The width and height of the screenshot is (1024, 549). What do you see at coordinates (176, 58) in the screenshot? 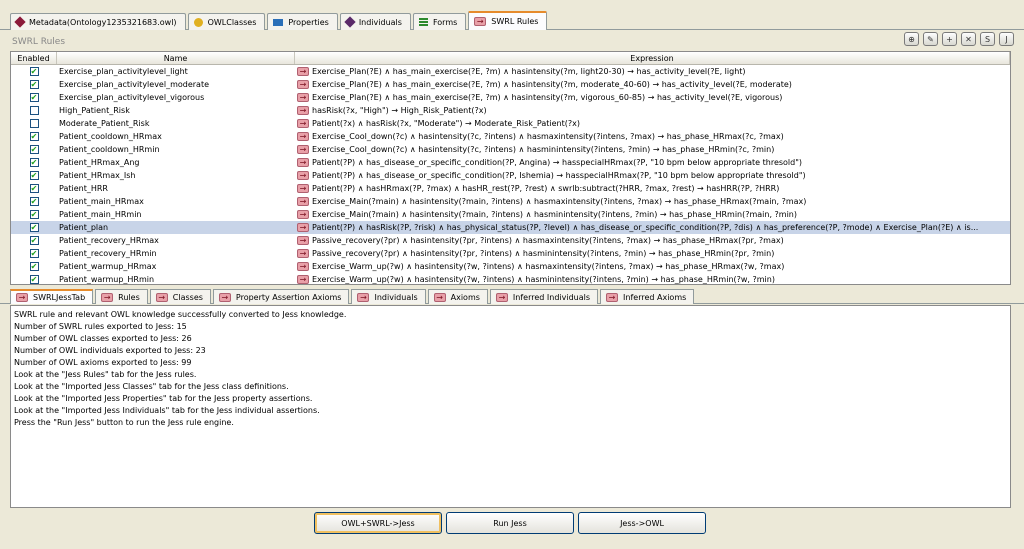
I see `header-name: Name` at bounding box center [176, 58].